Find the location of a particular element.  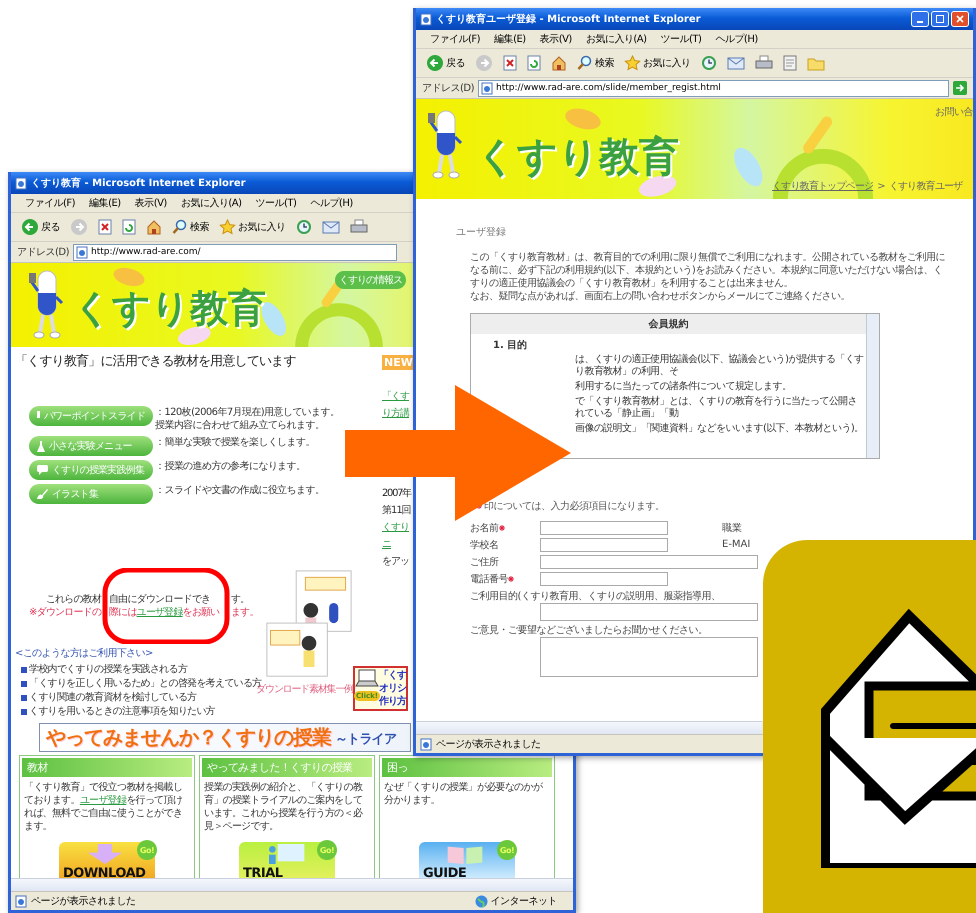

comment-field is located at coordinates (649, 657).